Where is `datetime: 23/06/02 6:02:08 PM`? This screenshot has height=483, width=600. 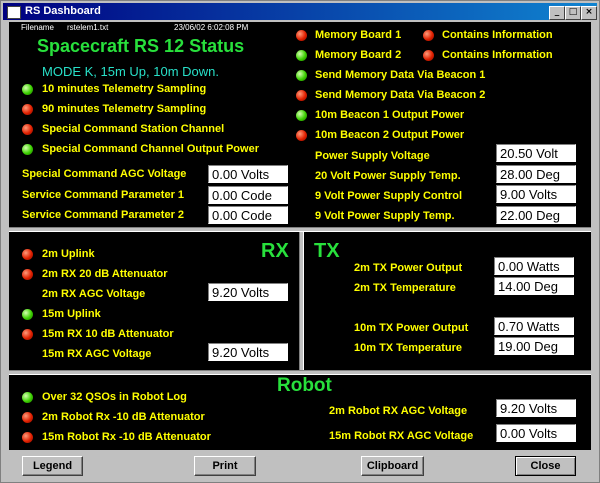 datetime: 23/06/02 6:02:08 PM is located at coordinates (211, 27).